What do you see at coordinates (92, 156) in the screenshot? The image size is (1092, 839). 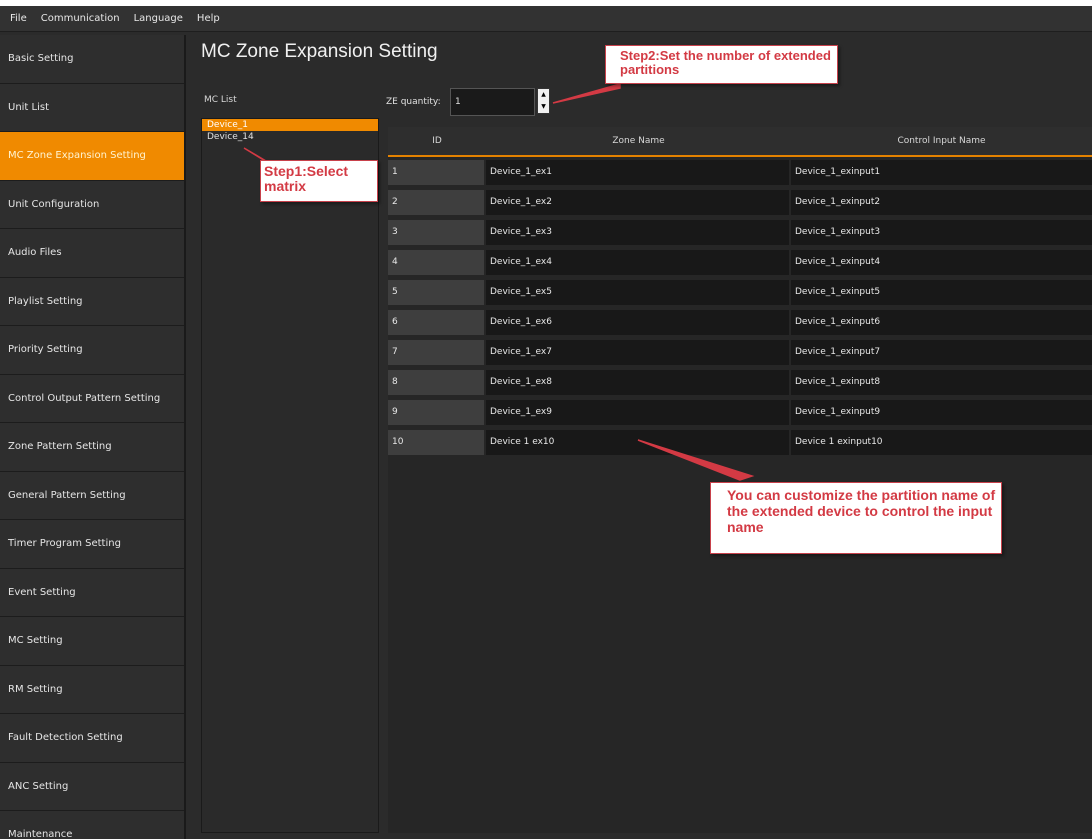 I see `sidebar-item-mc-zone-expansion: MC Zone Expansion Setting` at bounding box center [92, 156].